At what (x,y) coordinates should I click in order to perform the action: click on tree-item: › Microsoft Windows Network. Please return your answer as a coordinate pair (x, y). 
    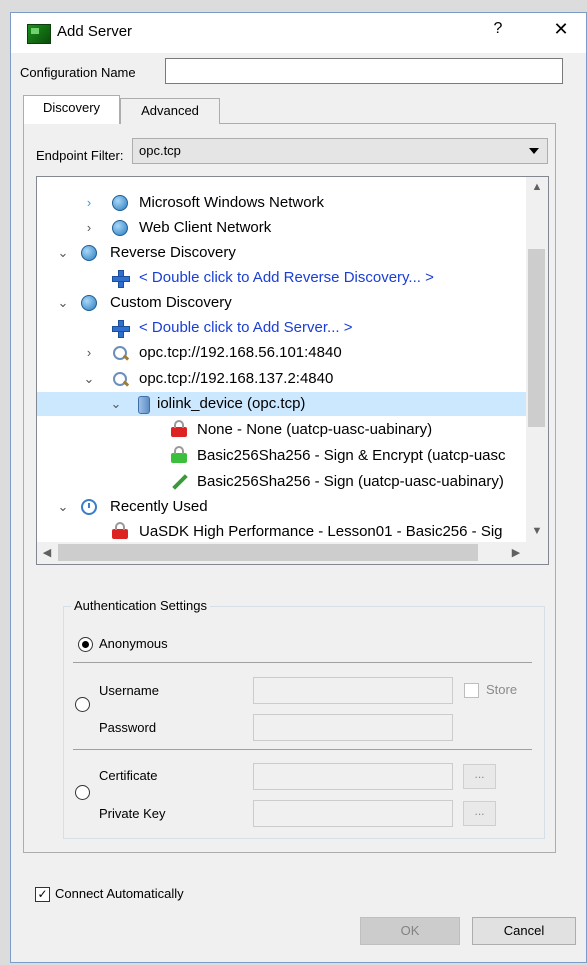
    Looking at the image, I should click on (281, 203).